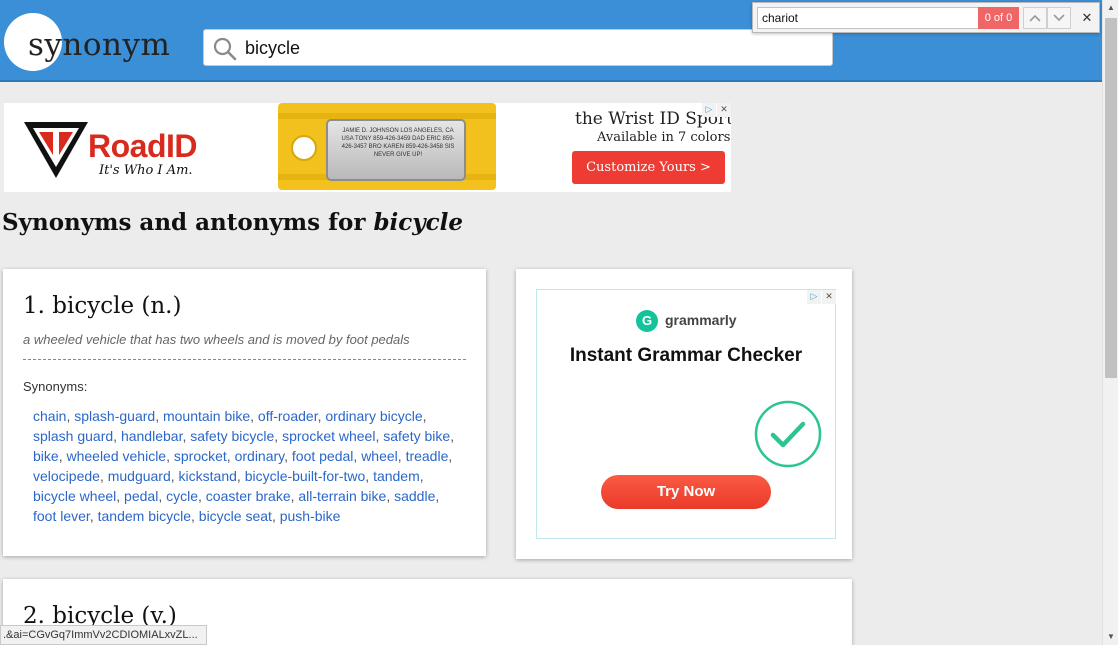 The width and height of the screenshot is (1118, 645). I want to click on divider, so click(244, 359).